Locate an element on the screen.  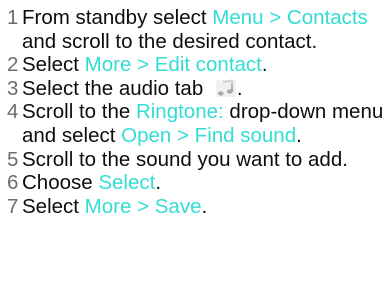
step-7: 7 Select More > Save. is located at coordinates (197, 207).